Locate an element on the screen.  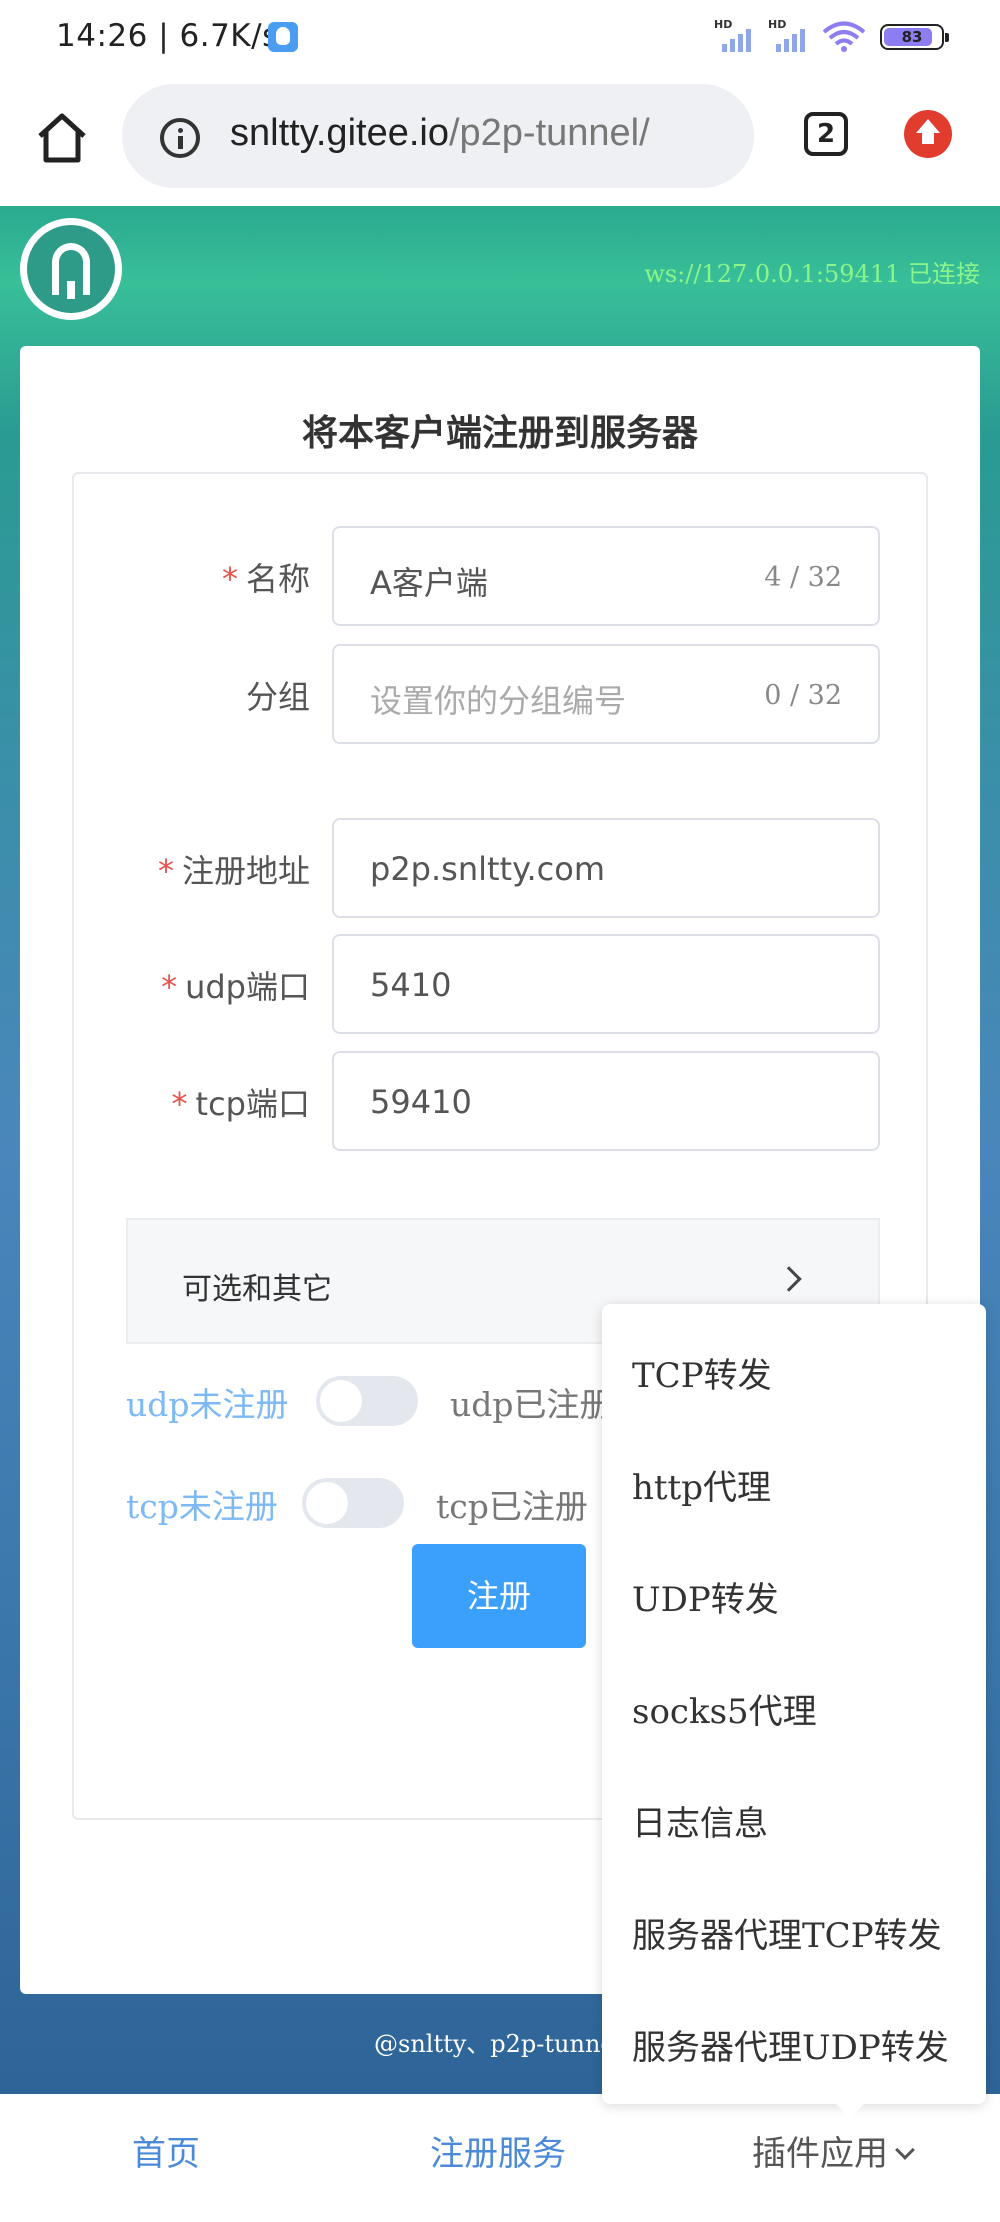
udp-port-label: * udp端口 is located at coordinates (235, 987).